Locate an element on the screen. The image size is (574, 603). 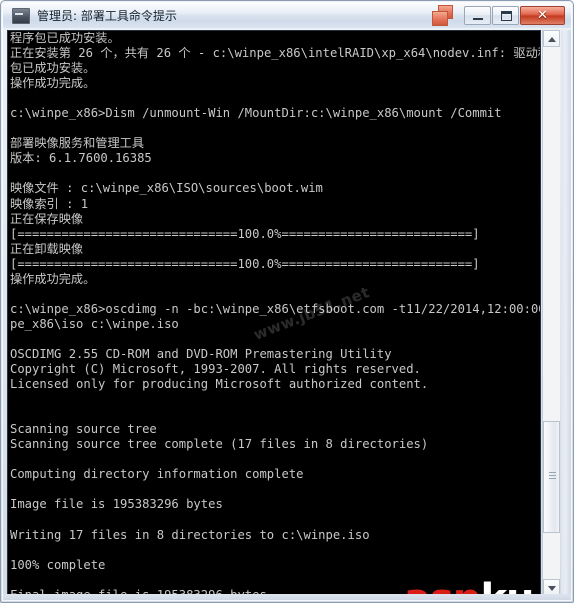
minimize-button is located at coordinates (477, 15).